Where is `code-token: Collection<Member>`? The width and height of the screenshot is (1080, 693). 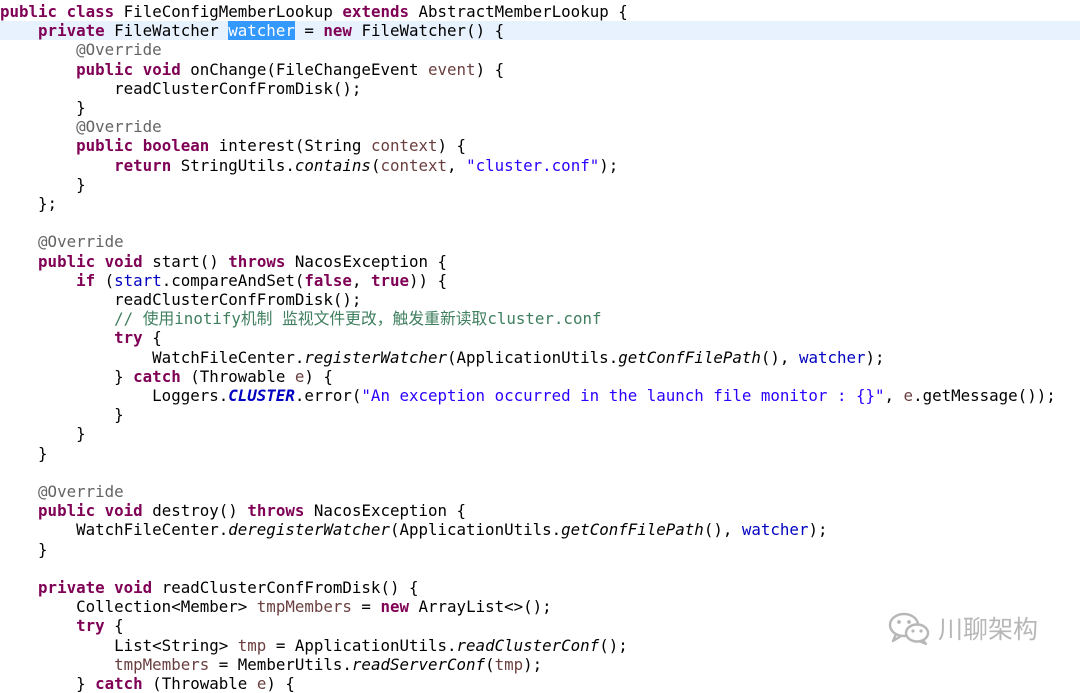 code-token: Collection<Member> is located at coordinates (128, 607).